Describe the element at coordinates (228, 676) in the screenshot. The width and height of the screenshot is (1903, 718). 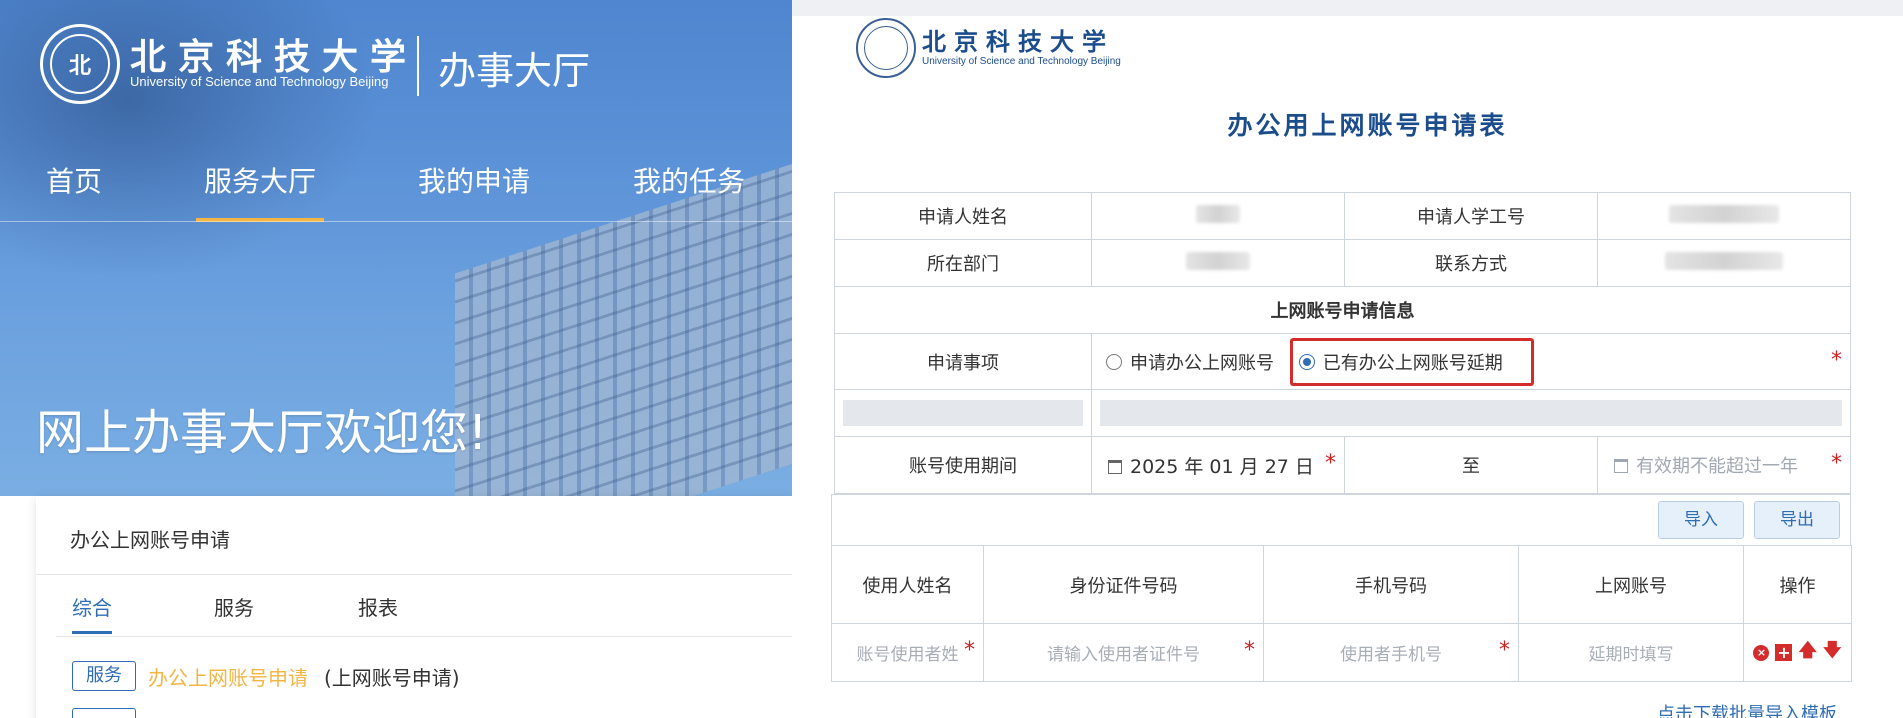
I see `service-link: 办公上网账号申请` at that location.